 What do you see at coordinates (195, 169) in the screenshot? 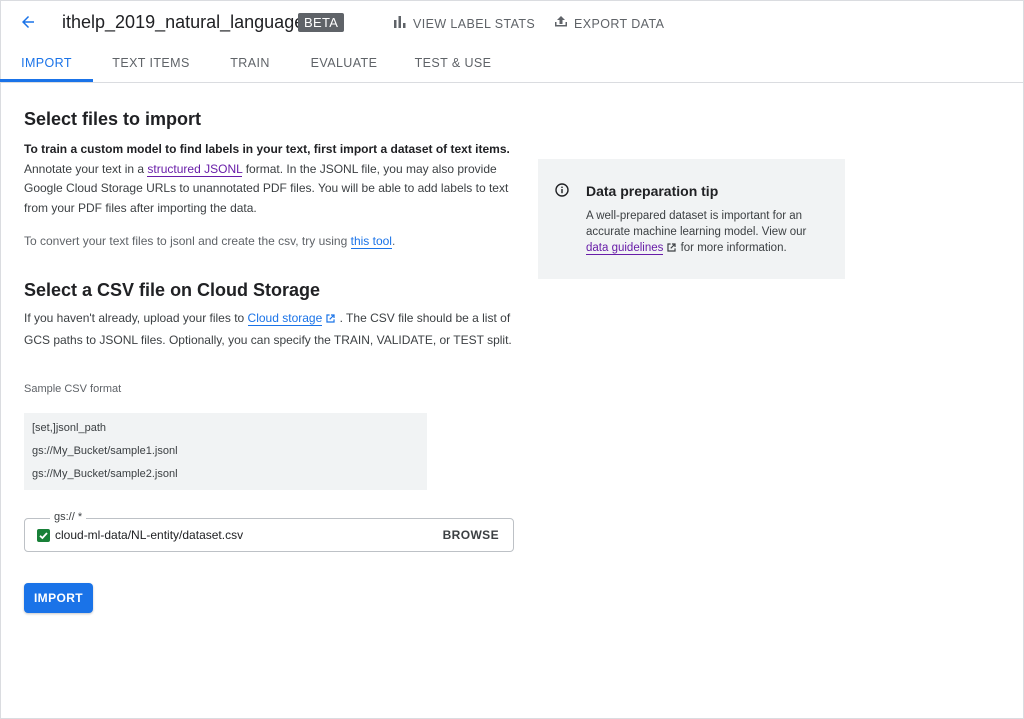
I see `structured-jsonl-link: structured JSONL` at bounding box center [195, 169].